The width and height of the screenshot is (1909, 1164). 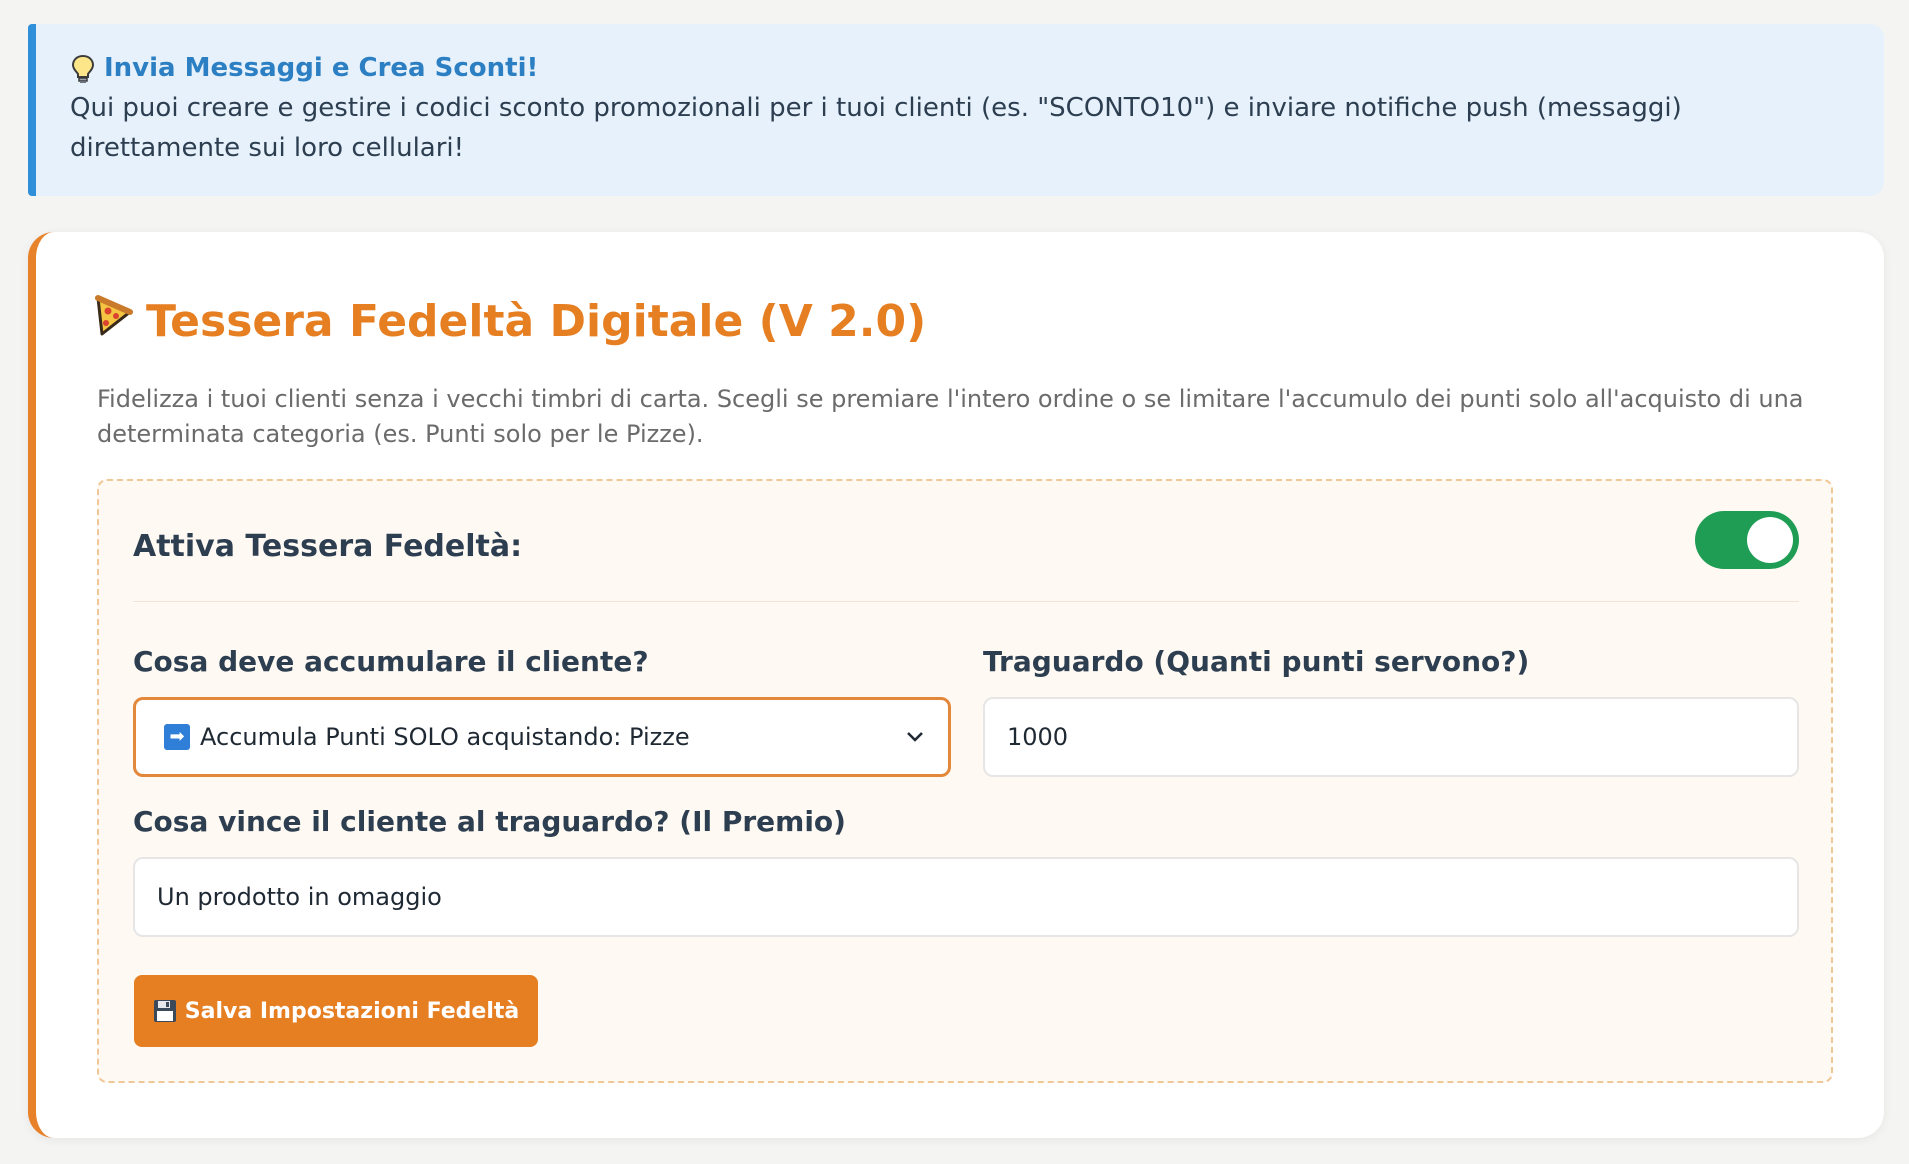 I want to click on pizza-icon, so click(x=114, y=321).